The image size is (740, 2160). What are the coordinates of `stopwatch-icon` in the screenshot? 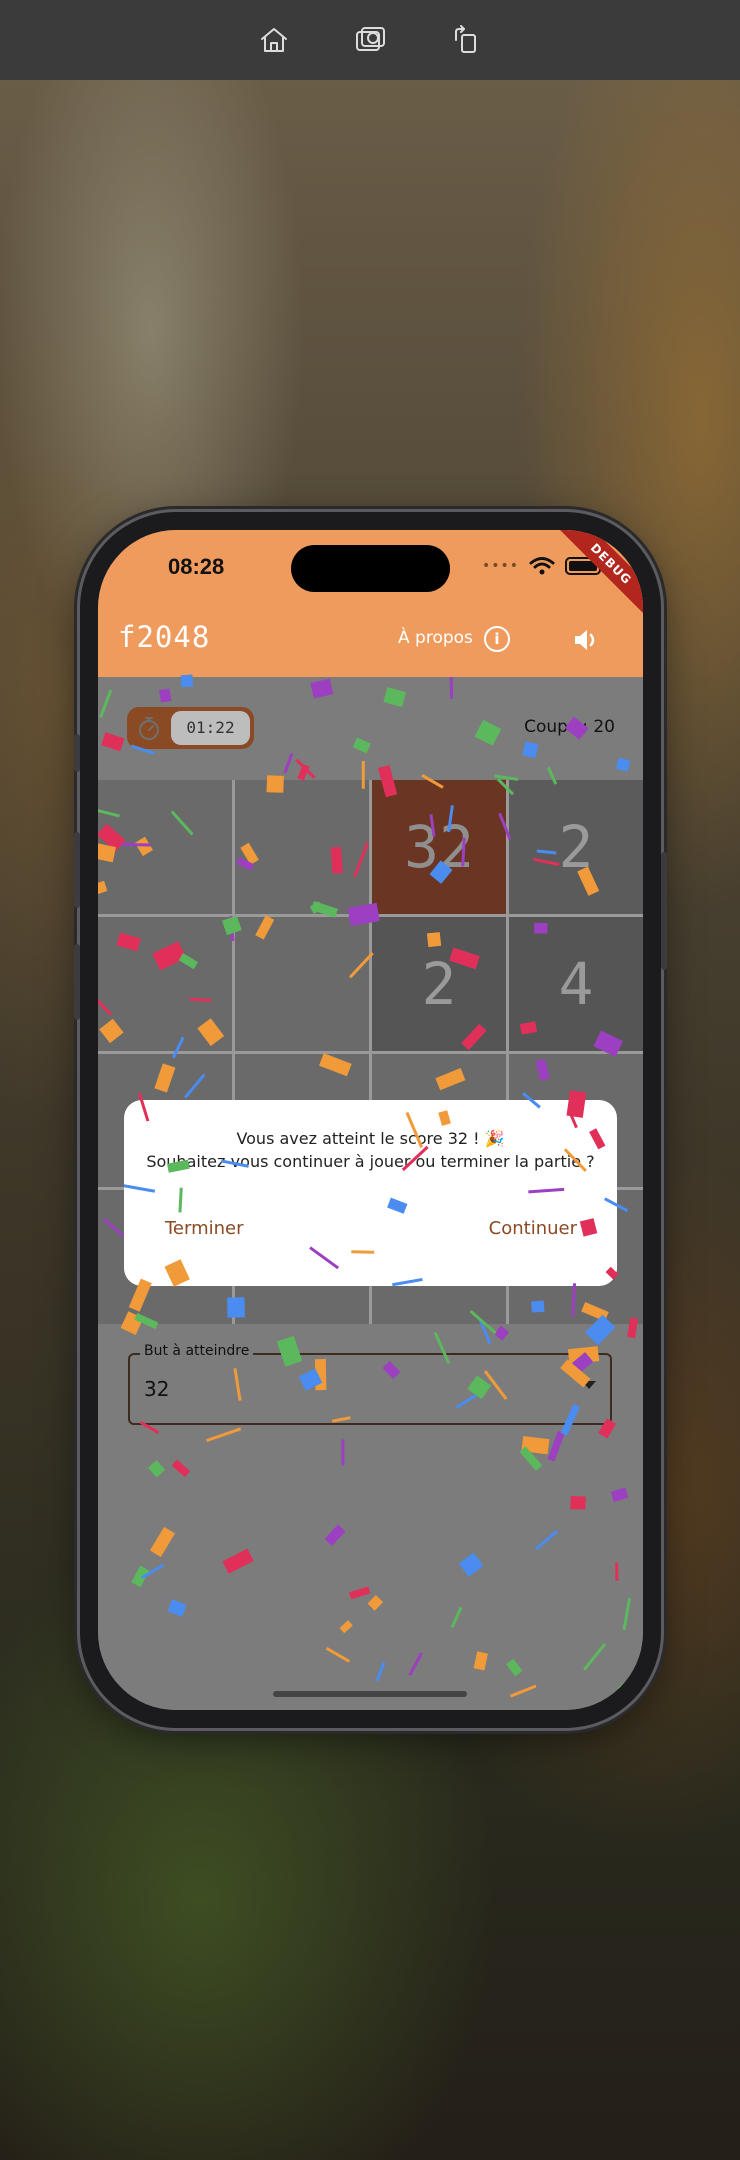 It's located at (149, 728).